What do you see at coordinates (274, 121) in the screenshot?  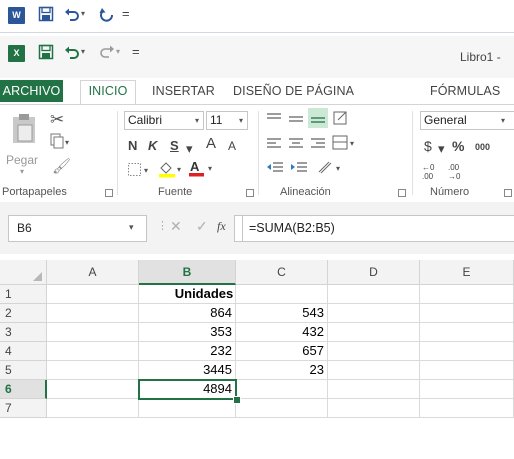 I see `top-align-icon` at bounding box center [274, 121].